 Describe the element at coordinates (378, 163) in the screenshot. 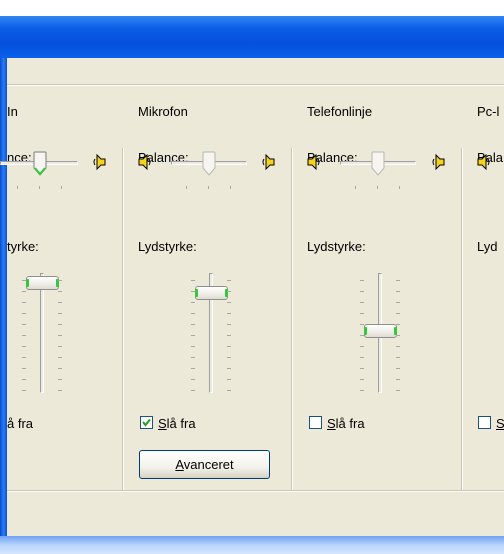

I see `balance-thumb-telefonlinje` at that location.